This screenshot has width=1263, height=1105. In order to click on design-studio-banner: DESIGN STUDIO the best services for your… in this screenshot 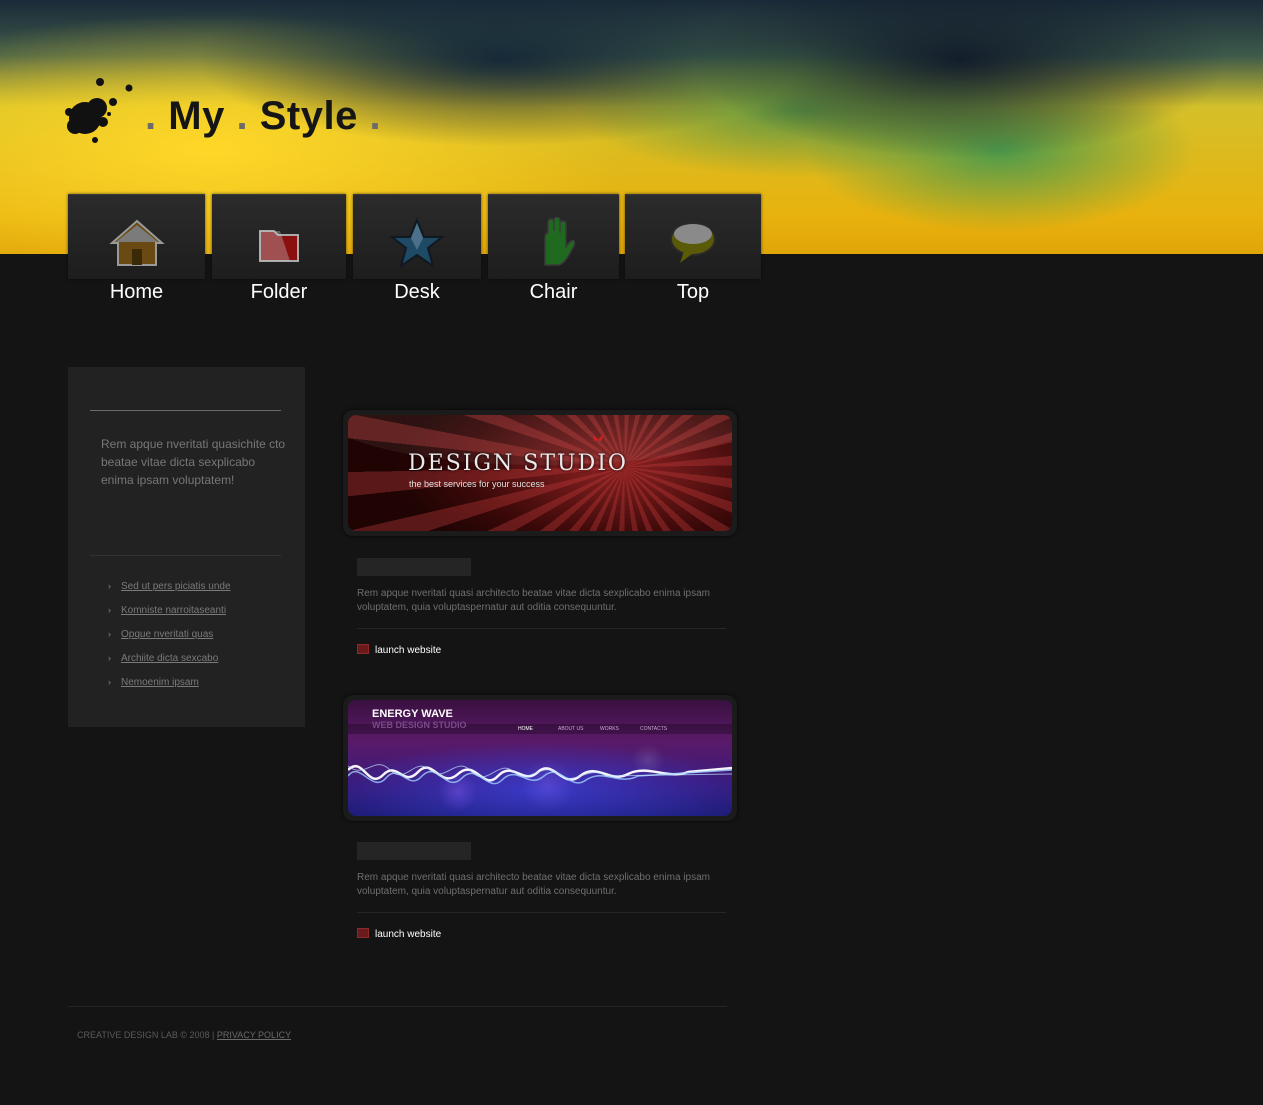, I will do `click(540, 473)`.